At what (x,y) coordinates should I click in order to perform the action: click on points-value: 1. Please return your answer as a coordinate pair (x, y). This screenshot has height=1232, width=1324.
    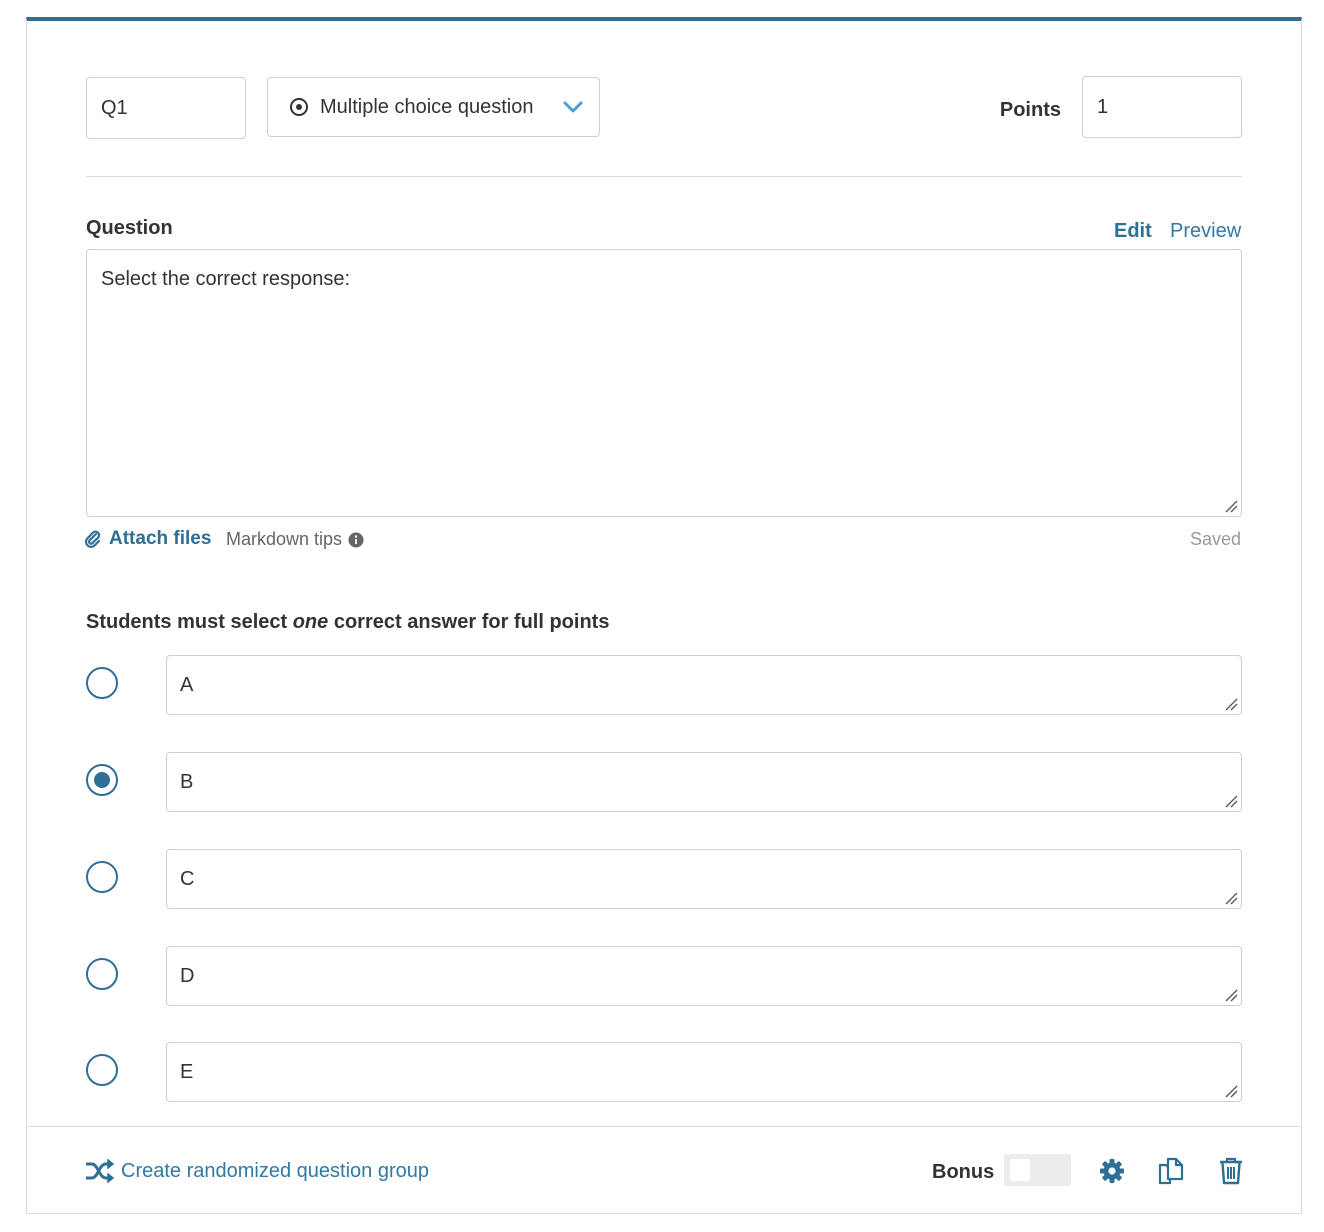
    Looking at the image, I should click on (1103, 106).